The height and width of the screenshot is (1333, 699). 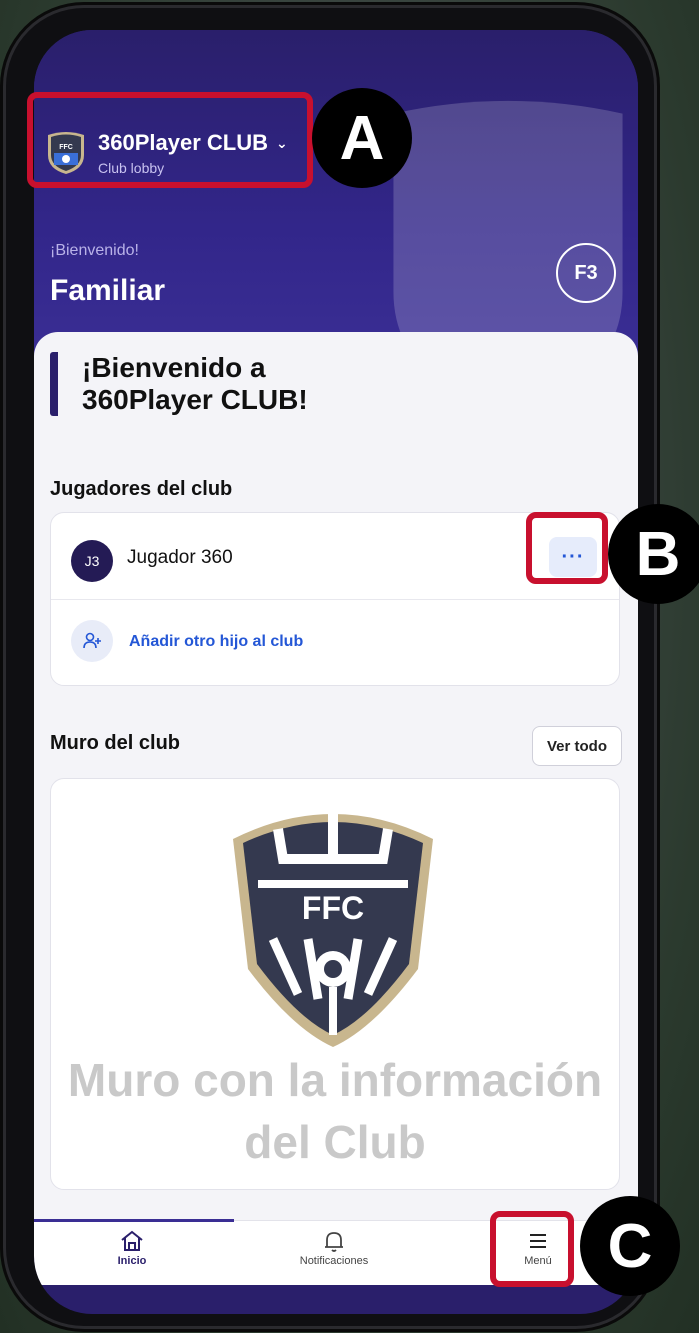 I want to click on bell-icon, so click(x=334, y=1242).